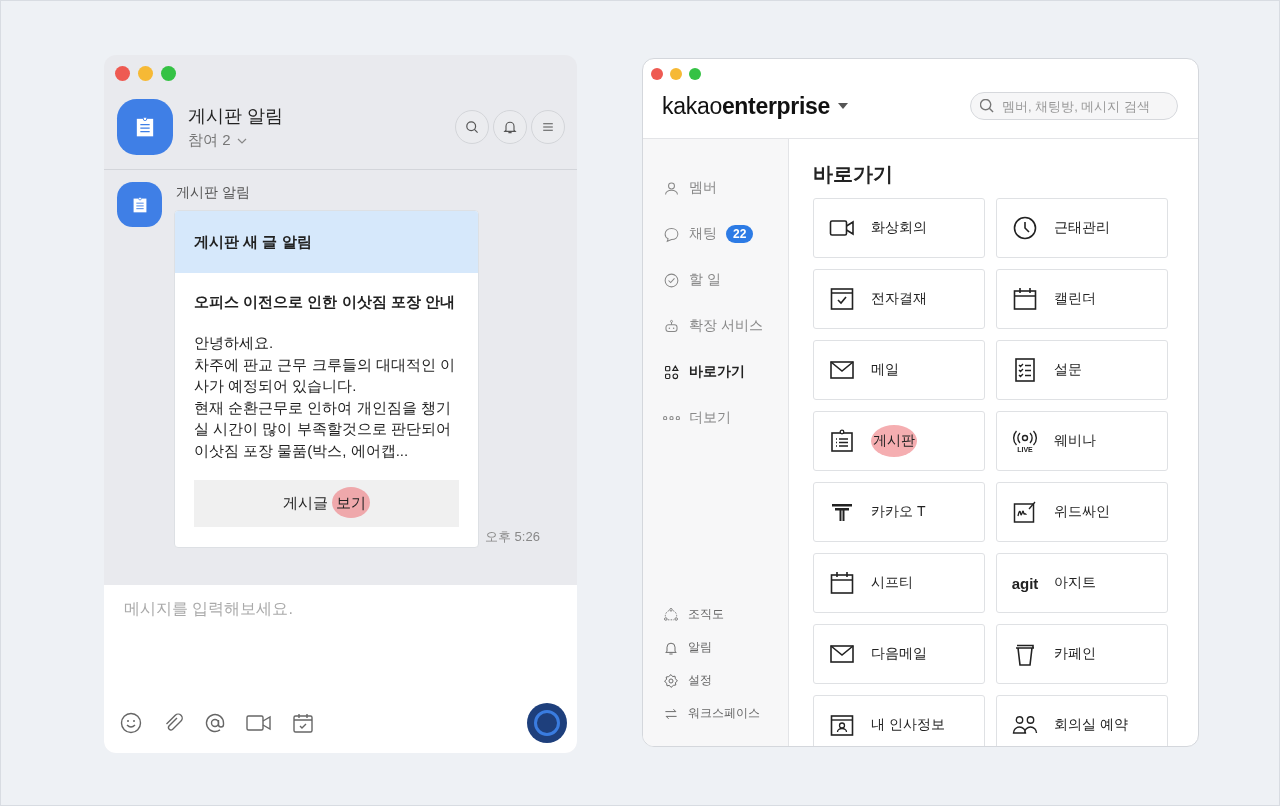 The height and width of the screenshot is (806, 1280). Describe the element at coordinates (236, 116) in the screenshot. I see `room-title: 게시판 알림` at that location.